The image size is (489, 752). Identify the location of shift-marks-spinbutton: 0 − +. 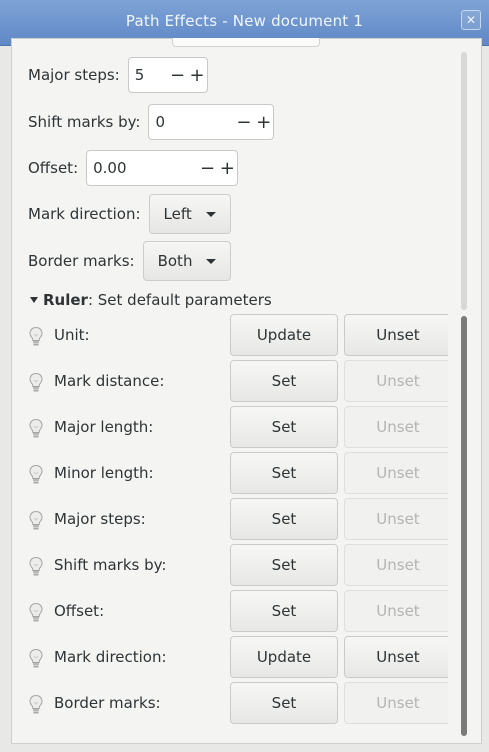
(211, 122).